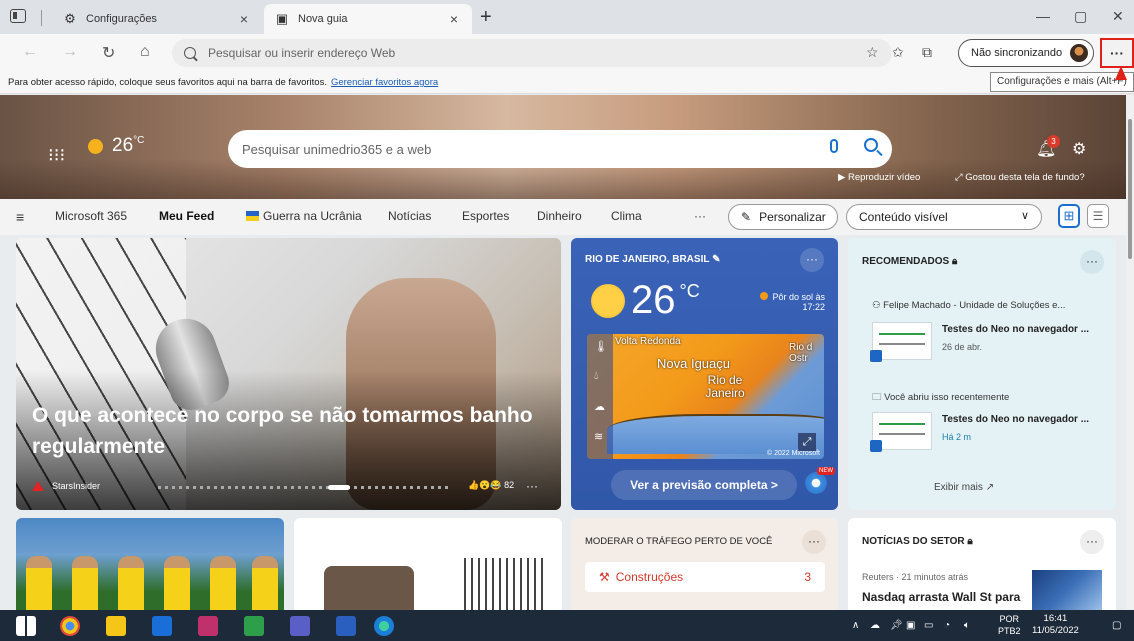 This screenshot has width=1134, height=641. I want to click on wifi-icon: ◔, so click(947, 625).